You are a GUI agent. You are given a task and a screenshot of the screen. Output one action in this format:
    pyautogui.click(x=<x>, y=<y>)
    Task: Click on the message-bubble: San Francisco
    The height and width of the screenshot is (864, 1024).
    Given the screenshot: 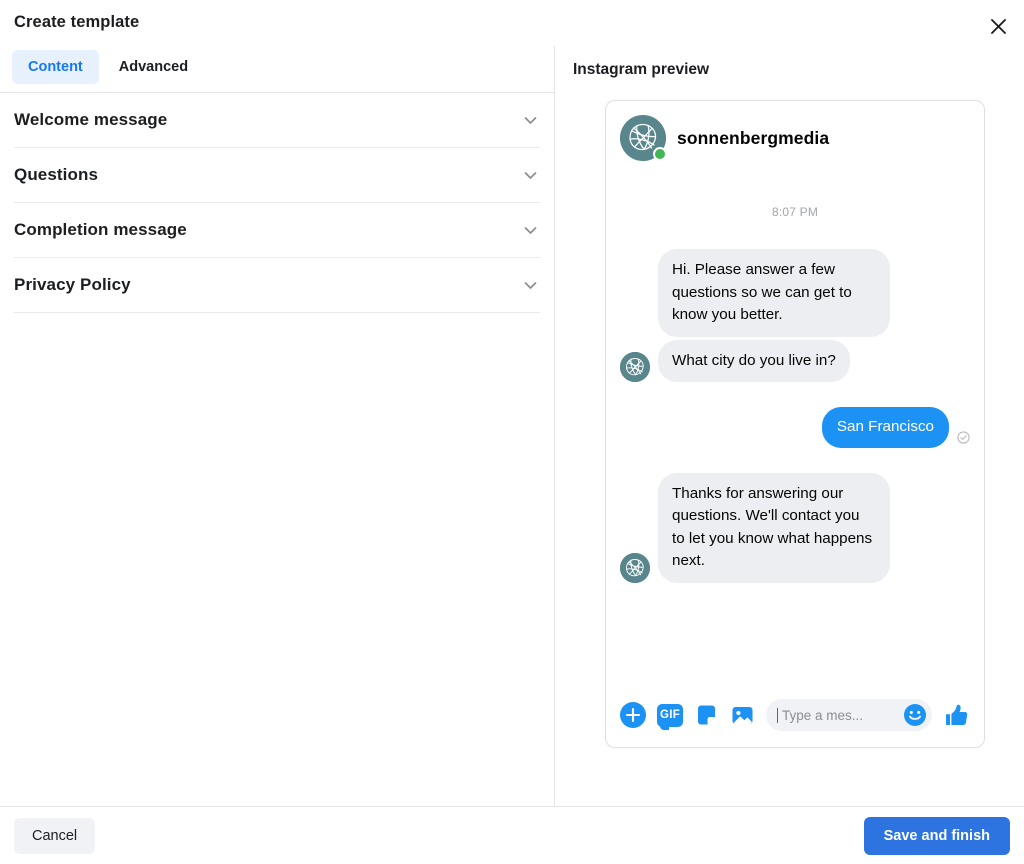 What is the action you would take?
    pyautogui.click(x=885, y=427)
    